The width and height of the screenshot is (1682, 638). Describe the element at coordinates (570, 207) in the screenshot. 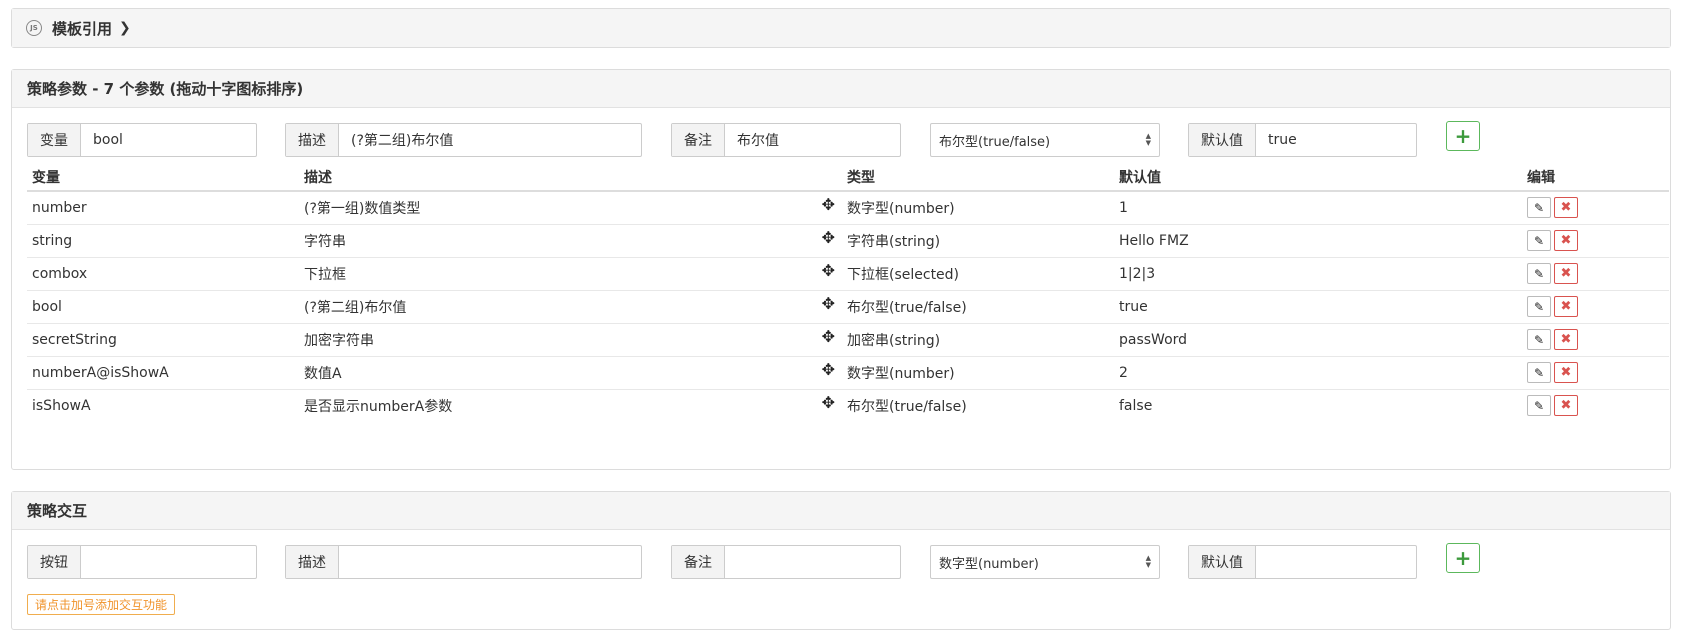

I see `row-description-cell: (?第一组)数值类型 ✥` at that location.